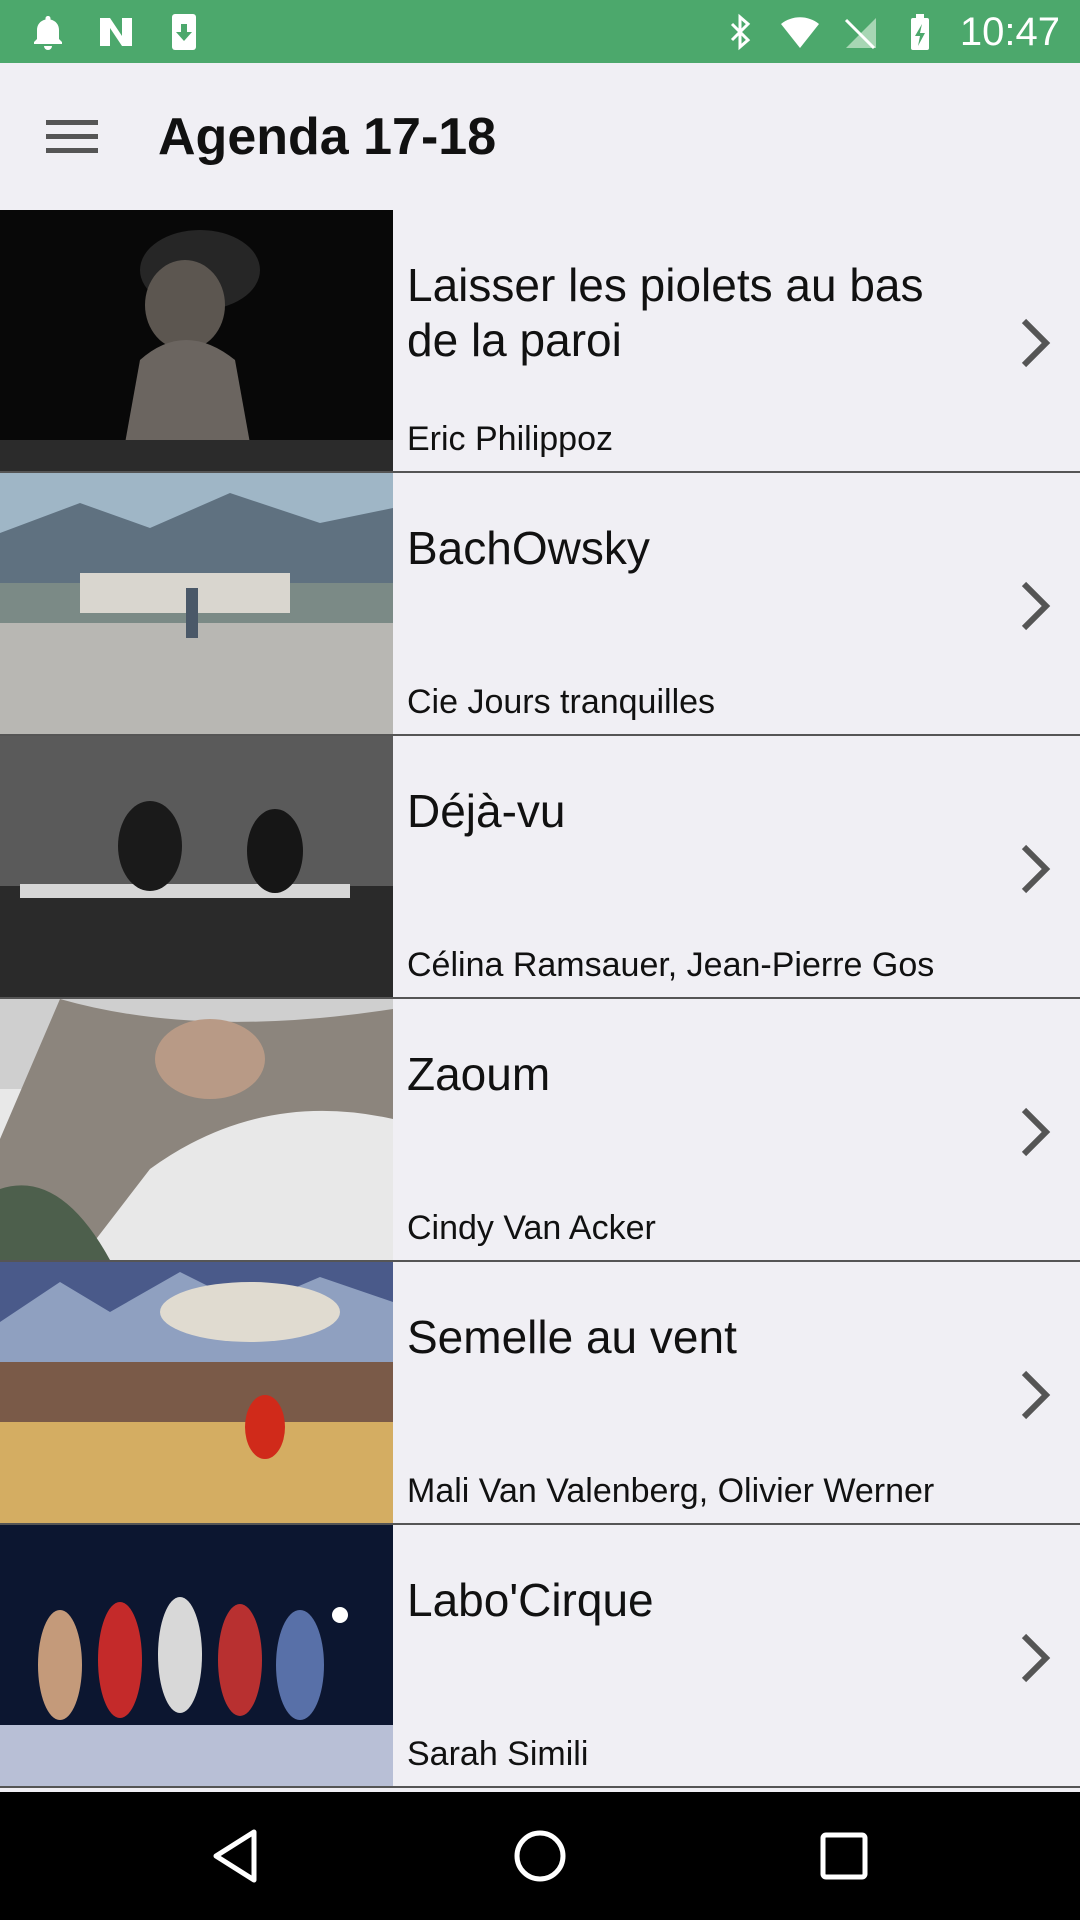 This screenshot has height=1920, width=1080. Describe the element at coordinates (540, 867) in the screenshot. I see `event-row: Déjà-vu Célina Ramsauer, Jean-Pierre Gos` at that location.